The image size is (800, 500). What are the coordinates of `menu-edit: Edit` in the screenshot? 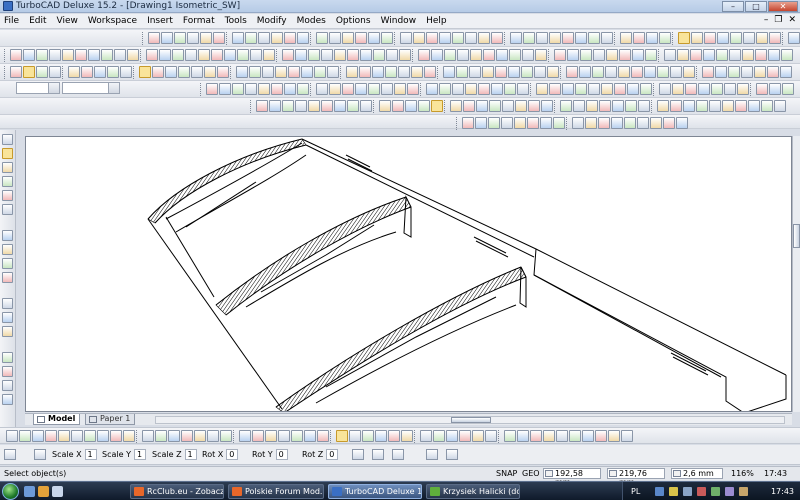 It's located at (37, 21).